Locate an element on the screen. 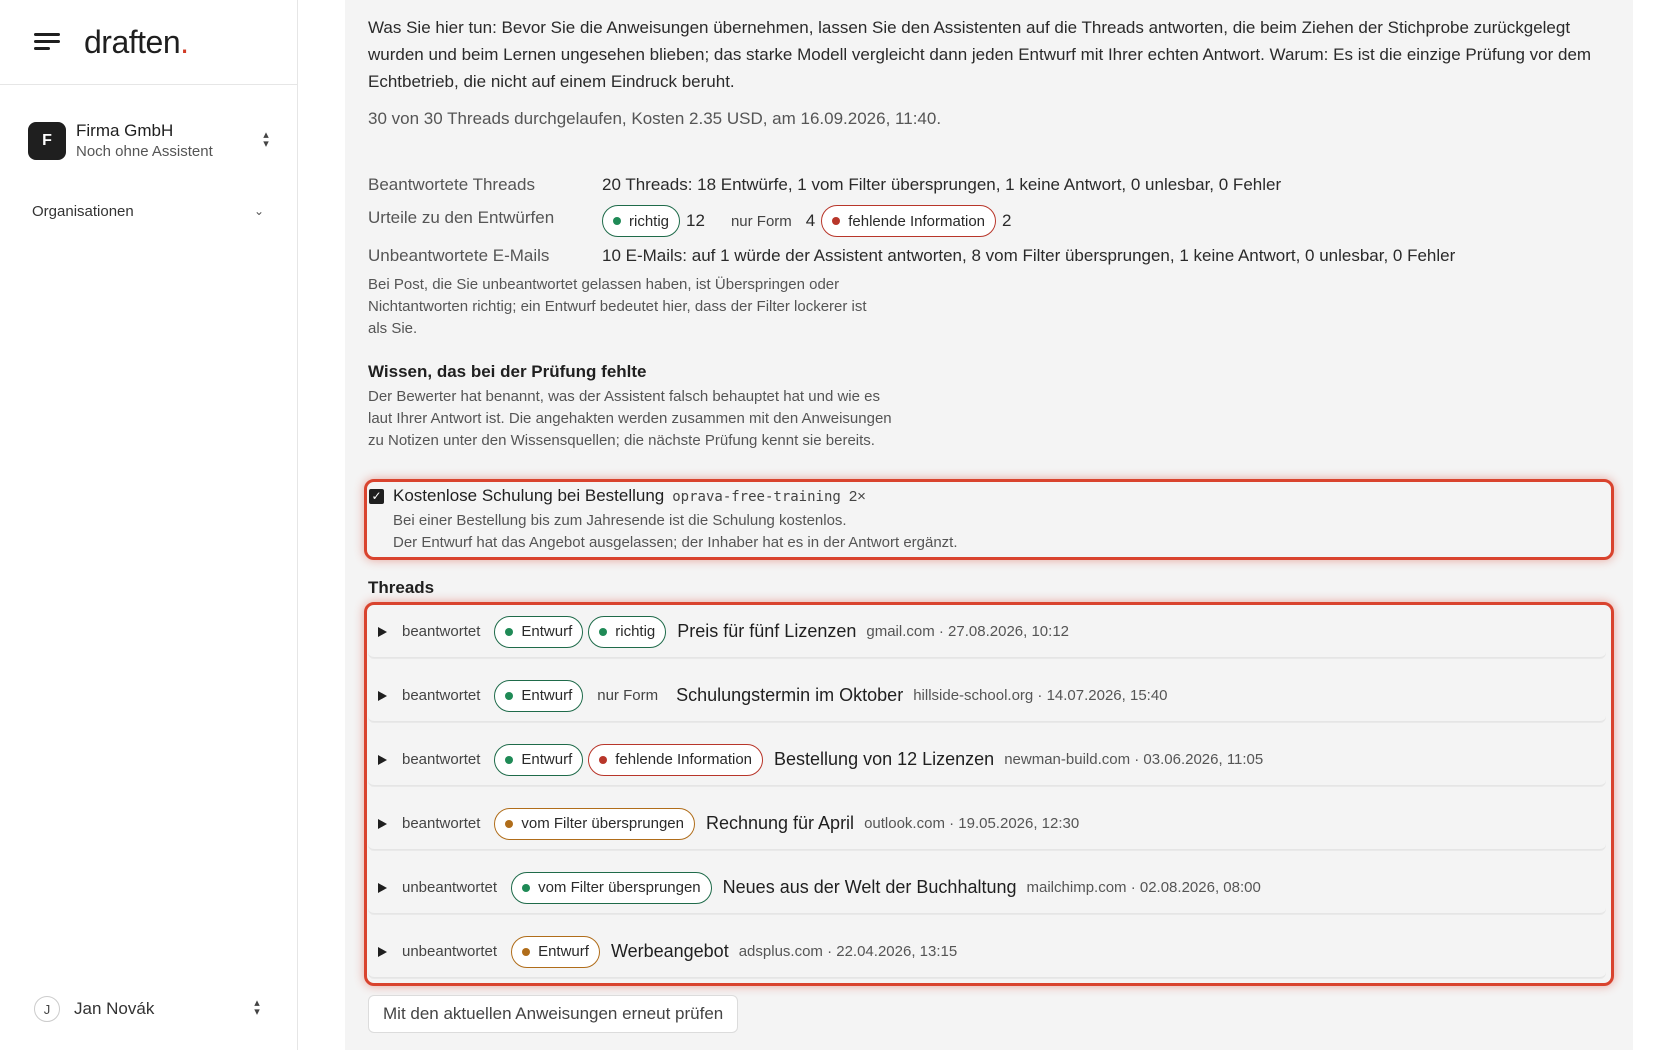 The image size is (1680, 1050). thread-meta: mailchimp.com · 02.08.2026, 08:00 is located at coordinates (1143, 887).